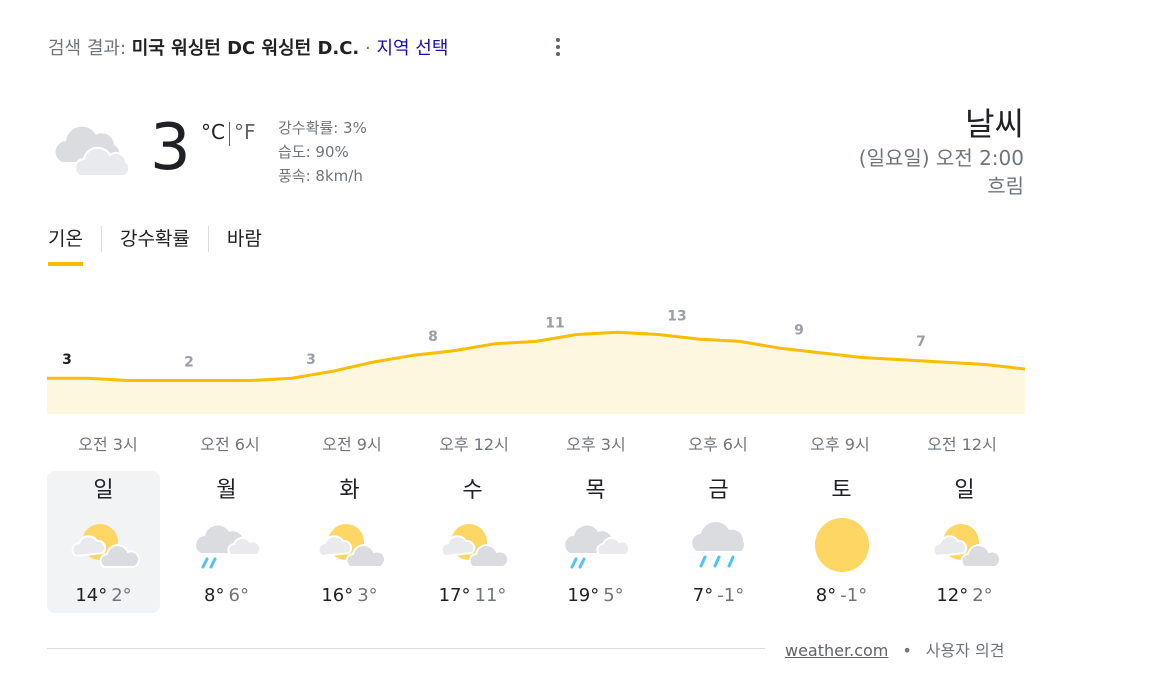 This screenshot has width=1152, height=677. What do you see at coordinates (474, 444) in the screenshot?
I see `hour-label: 오후 12시` at bounding box center [474, 444].